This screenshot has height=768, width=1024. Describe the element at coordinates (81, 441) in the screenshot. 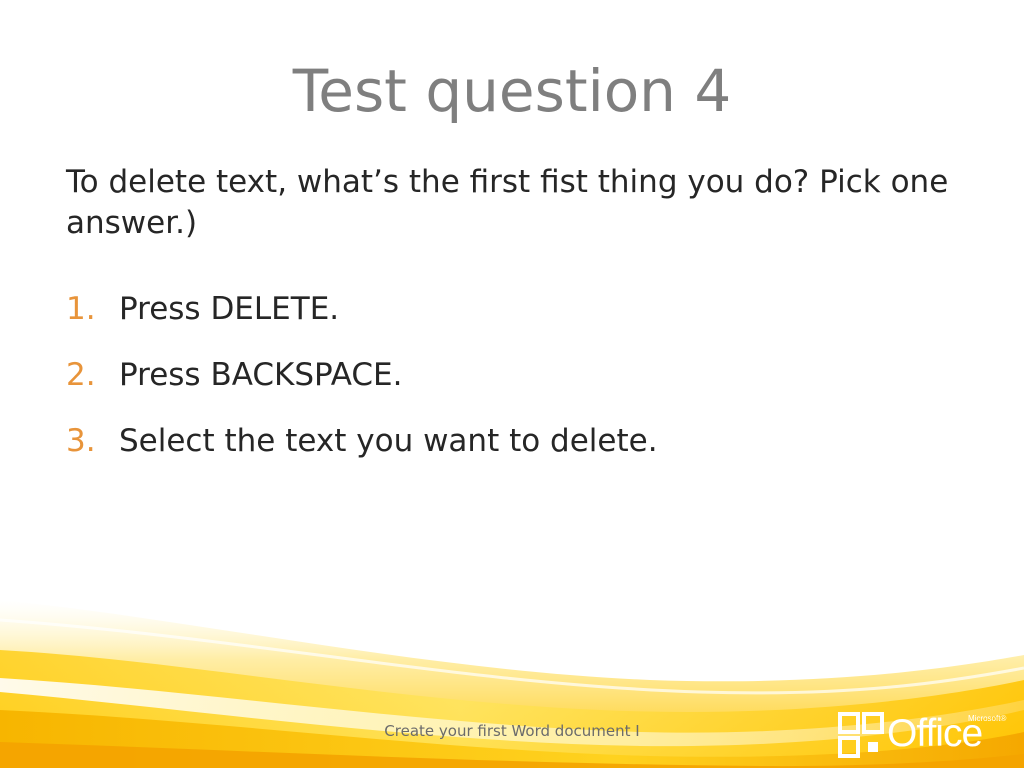

I see `answer-number: 3.` at that location.